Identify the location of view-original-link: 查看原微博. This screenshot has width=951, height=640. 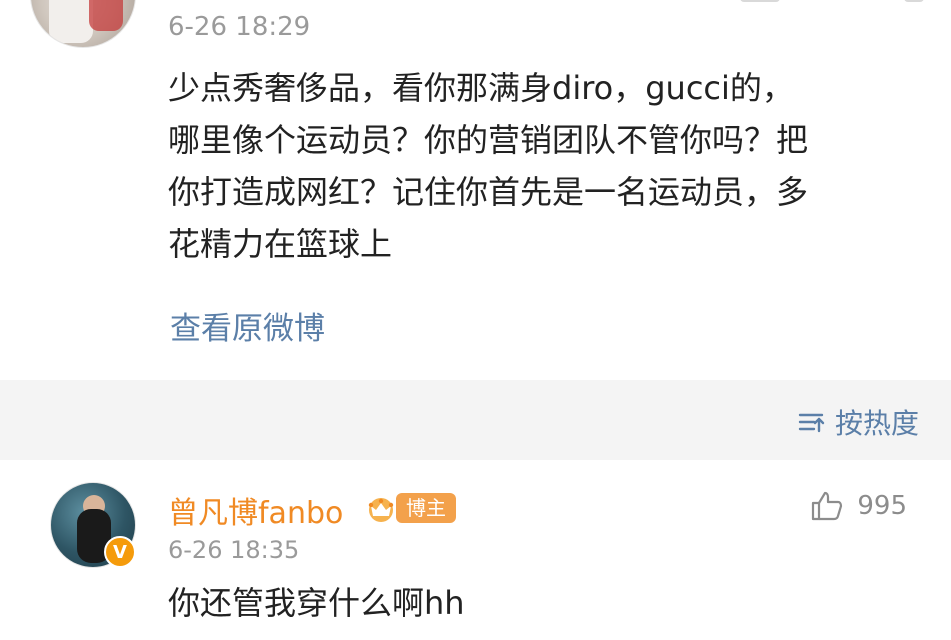
(247, 325).